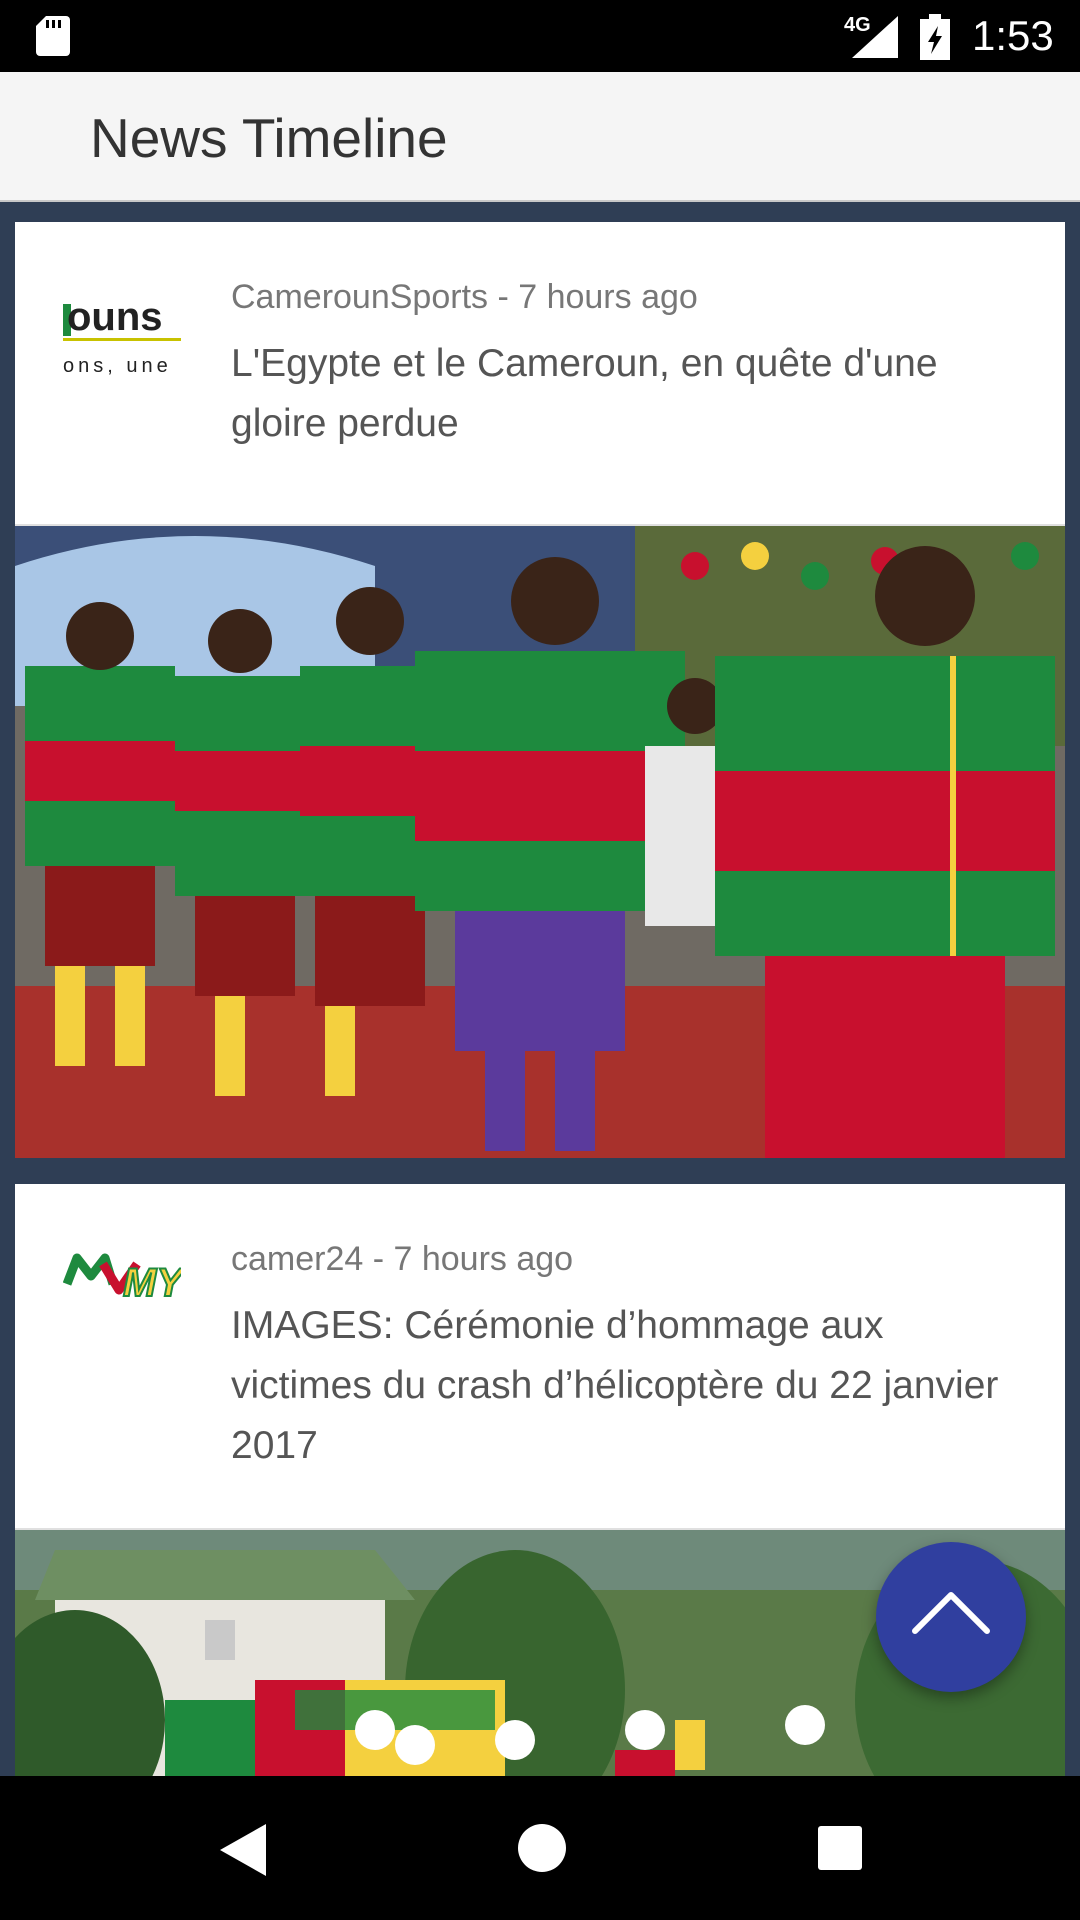 This screenshot has height=1920, width=1080. What do you see at coordinates (935, 37) in the screenshot?
I see `battery-charging-icon` at bounding box center [935, 37].